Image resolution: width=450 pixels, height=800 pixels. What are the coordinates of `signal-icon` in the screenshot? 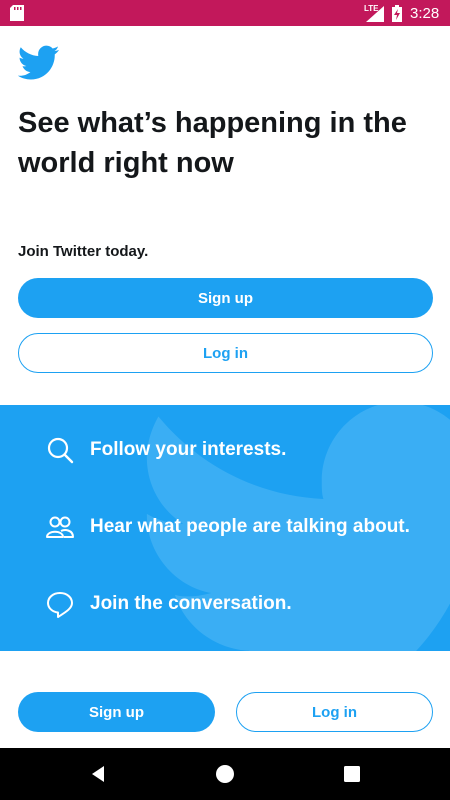 It's located at (375, 14).